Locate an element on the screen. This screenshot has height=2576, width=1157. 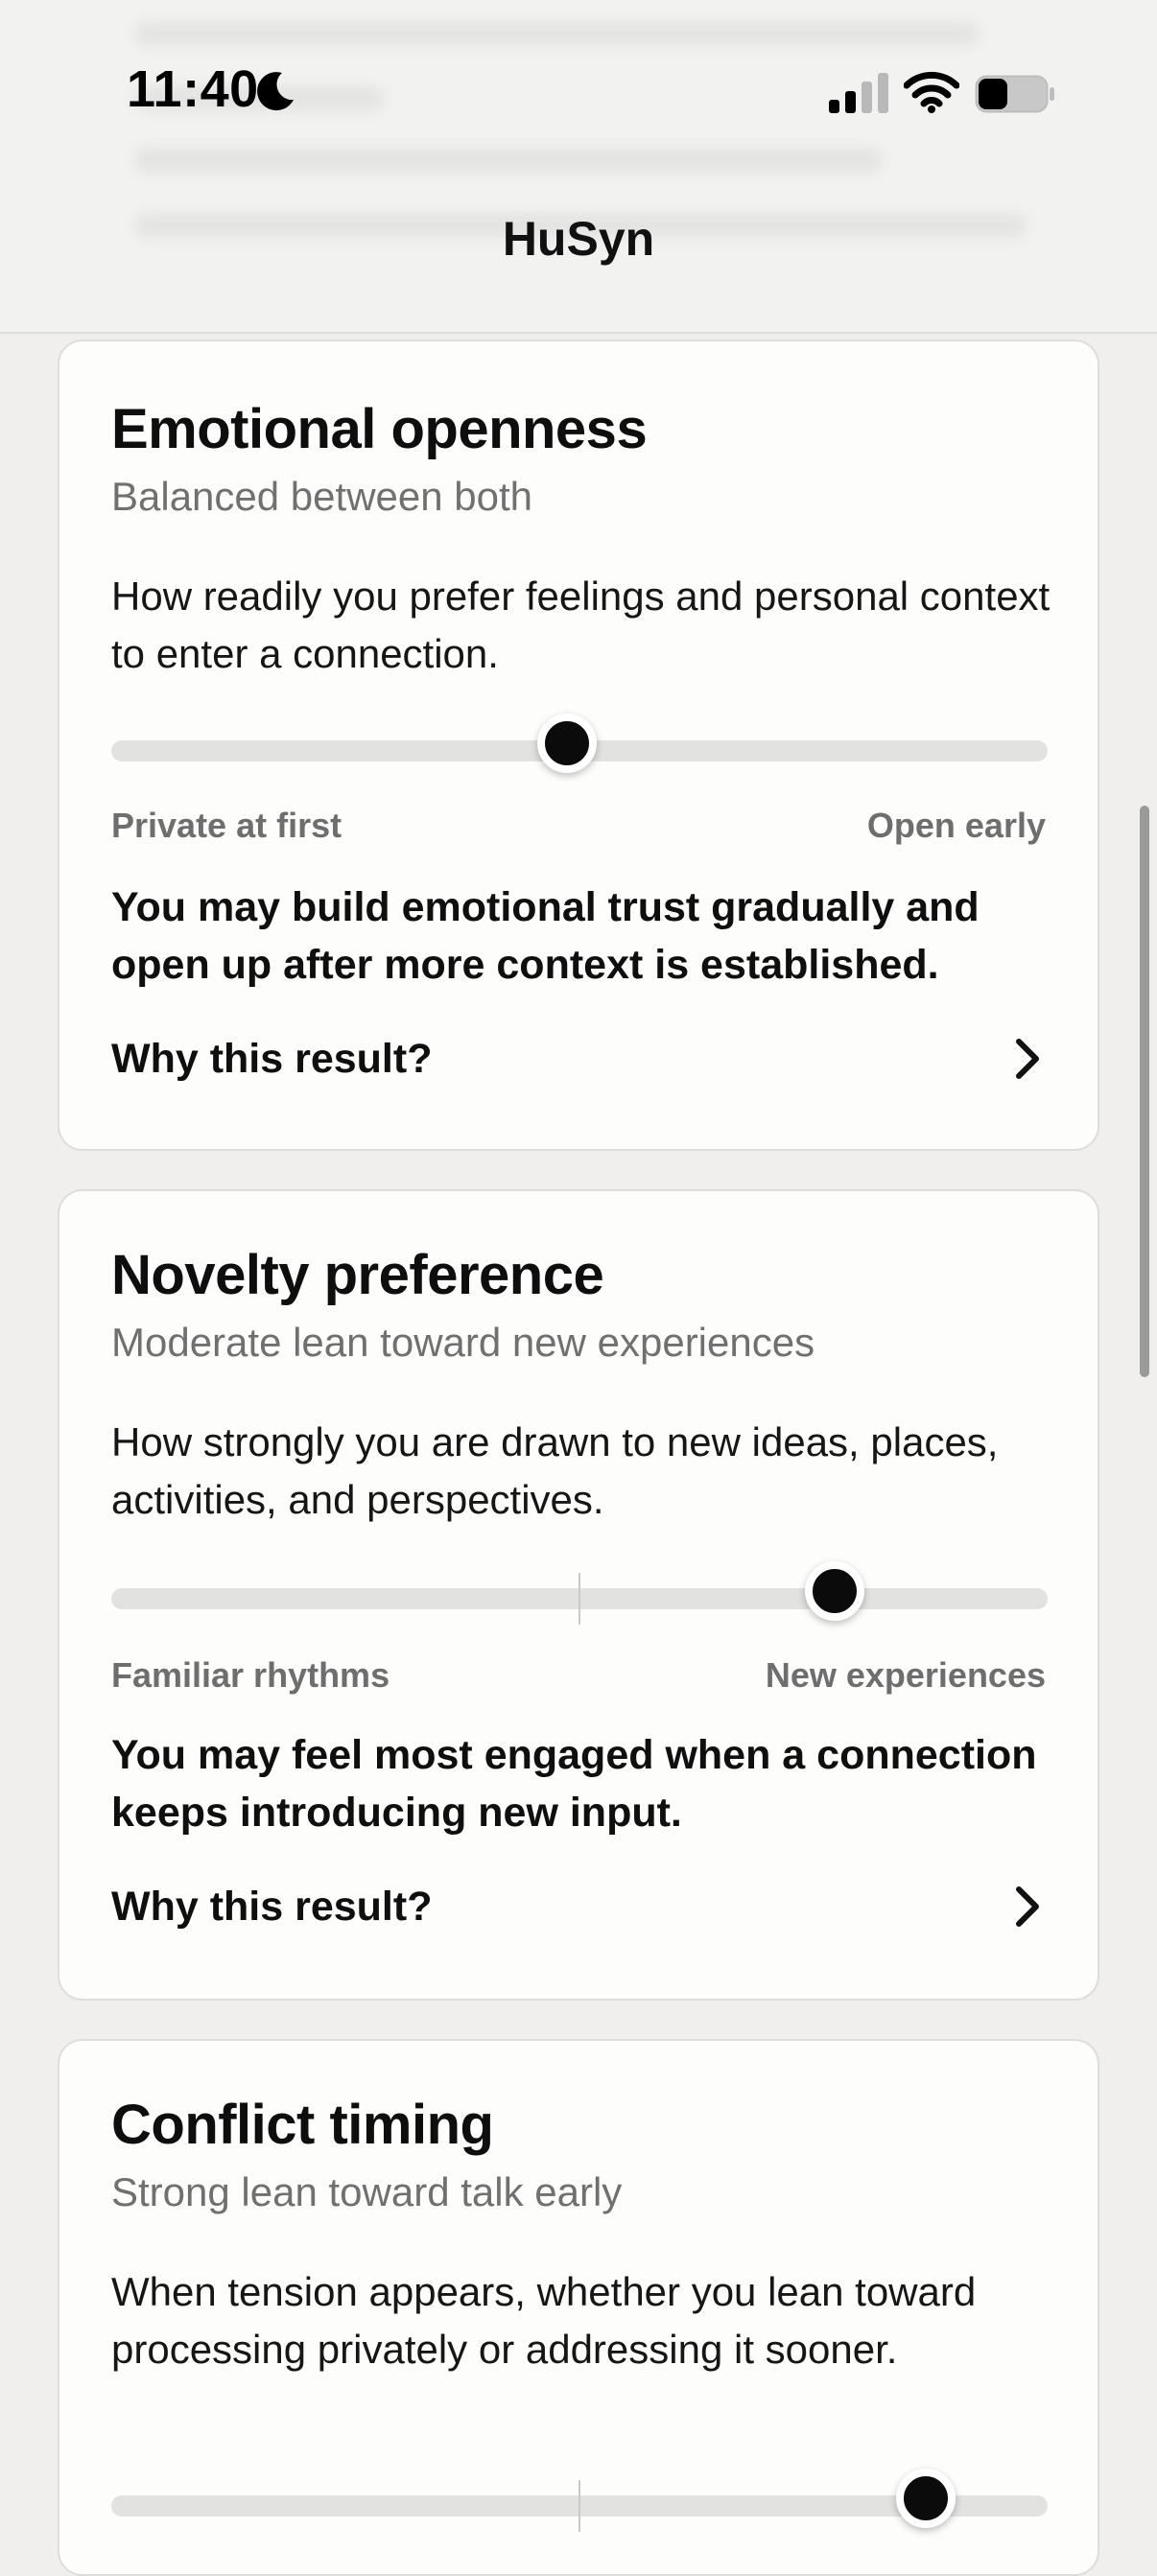
scroll-indicator is located at coordinates (1144, 1091).